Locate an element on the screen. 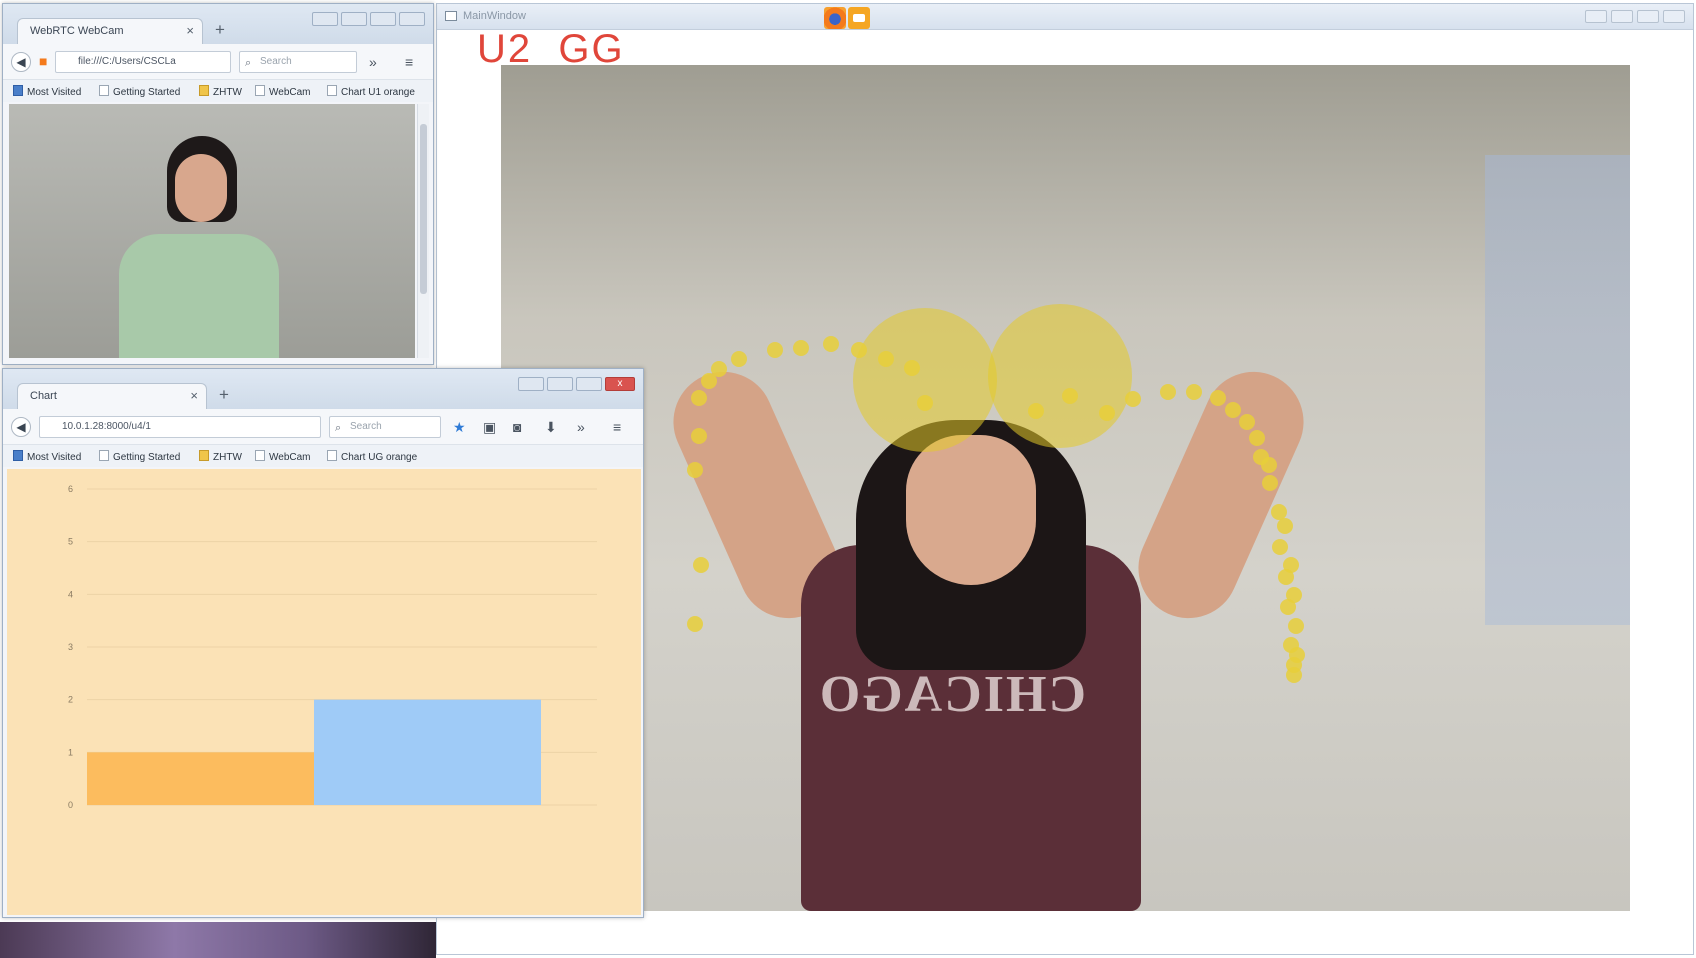  tab-title: WebRTC WebCam is located at coordinates (77, 31).